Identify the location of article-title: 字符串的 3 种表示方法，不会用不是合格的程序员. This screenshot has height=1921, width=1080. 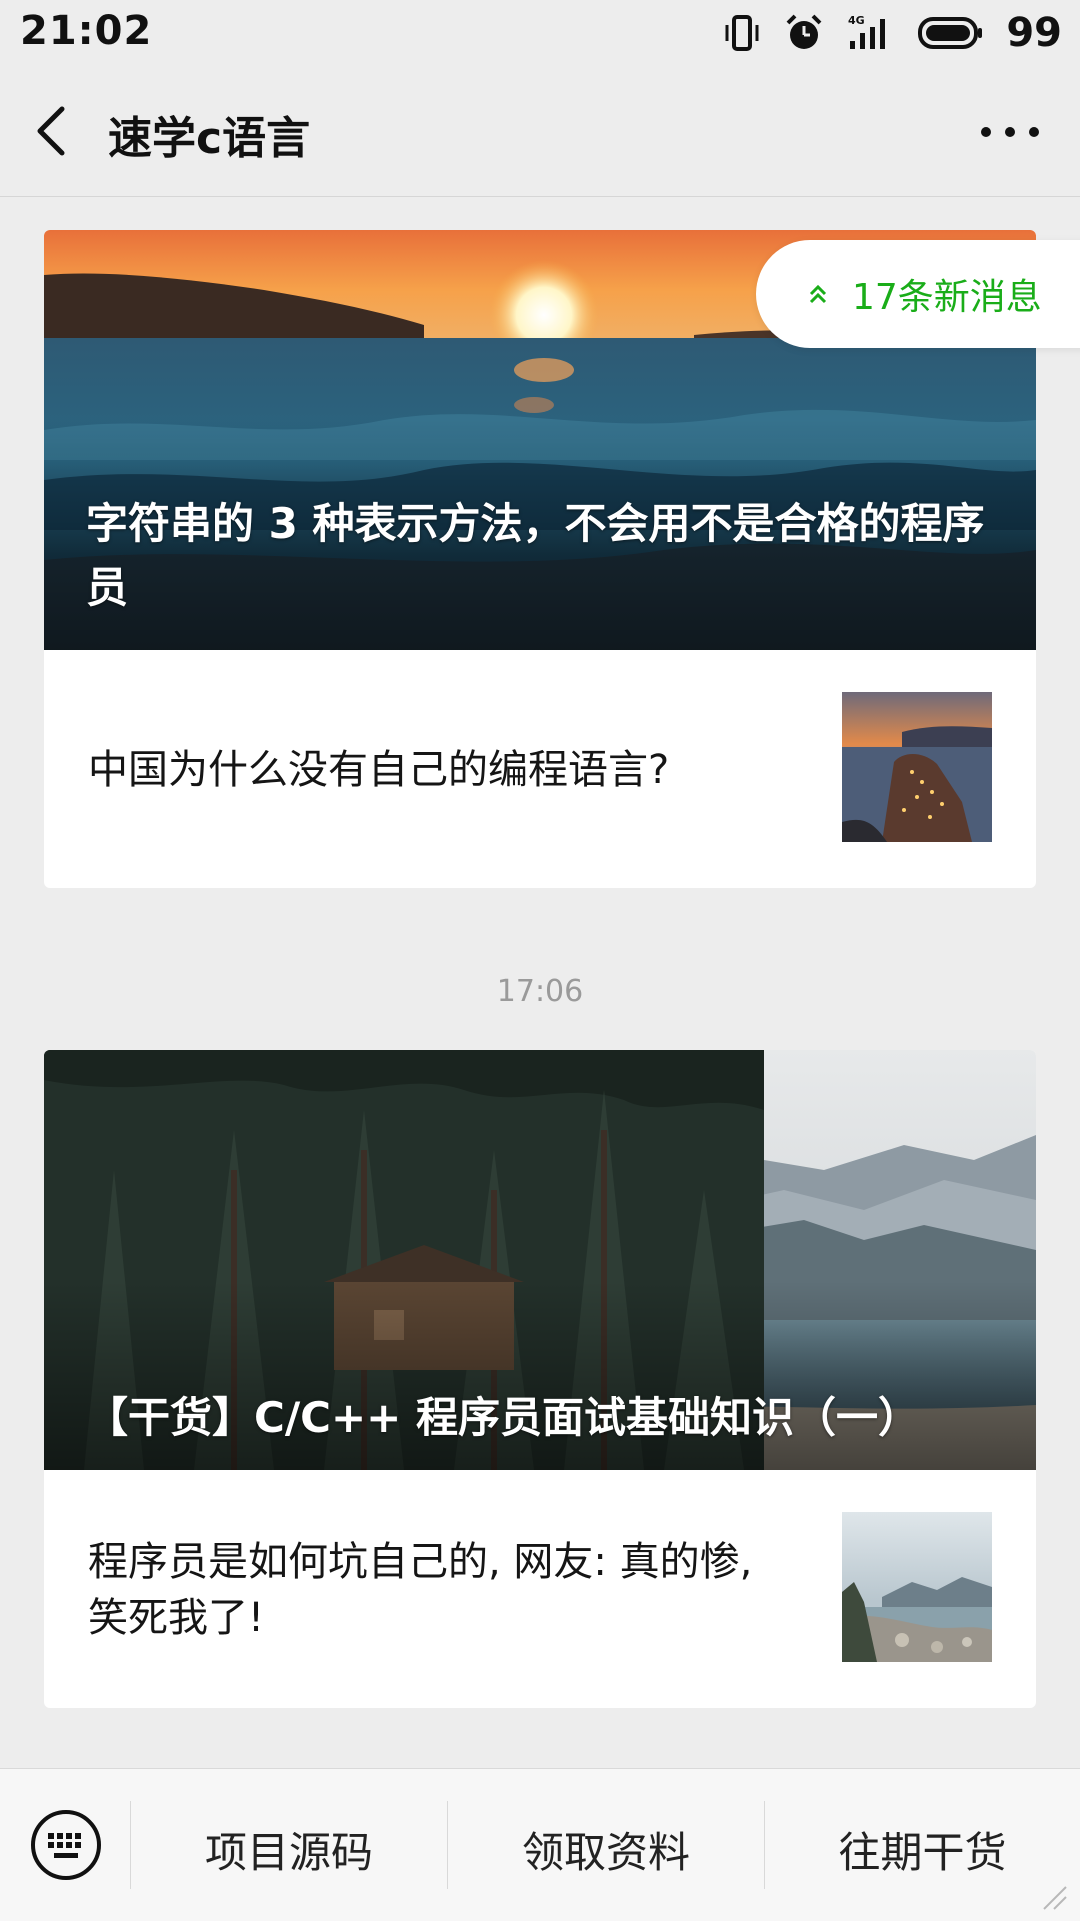
(541, 556).